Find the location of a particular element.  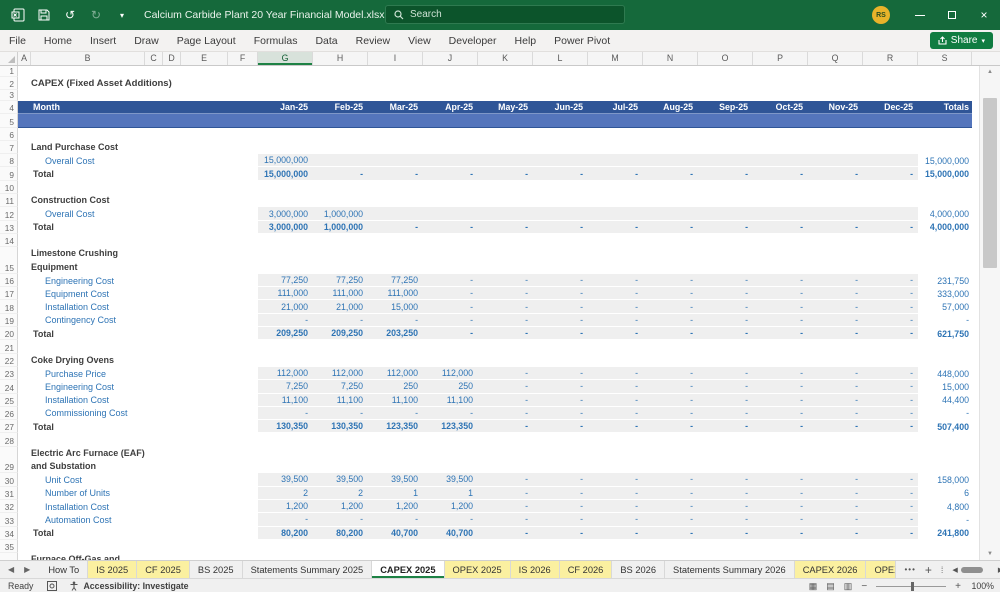

cell: 80,200 is located at coordinates (285, 533).